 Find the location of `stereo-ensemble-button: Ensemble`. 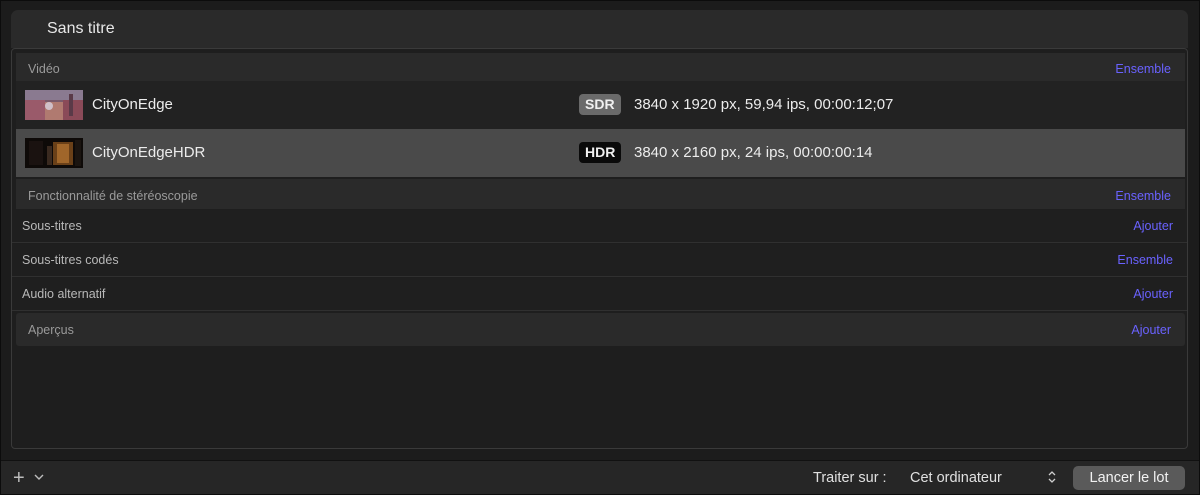

stereo-ensemble-button: Ensemble is located at coordinates (1143, 196).